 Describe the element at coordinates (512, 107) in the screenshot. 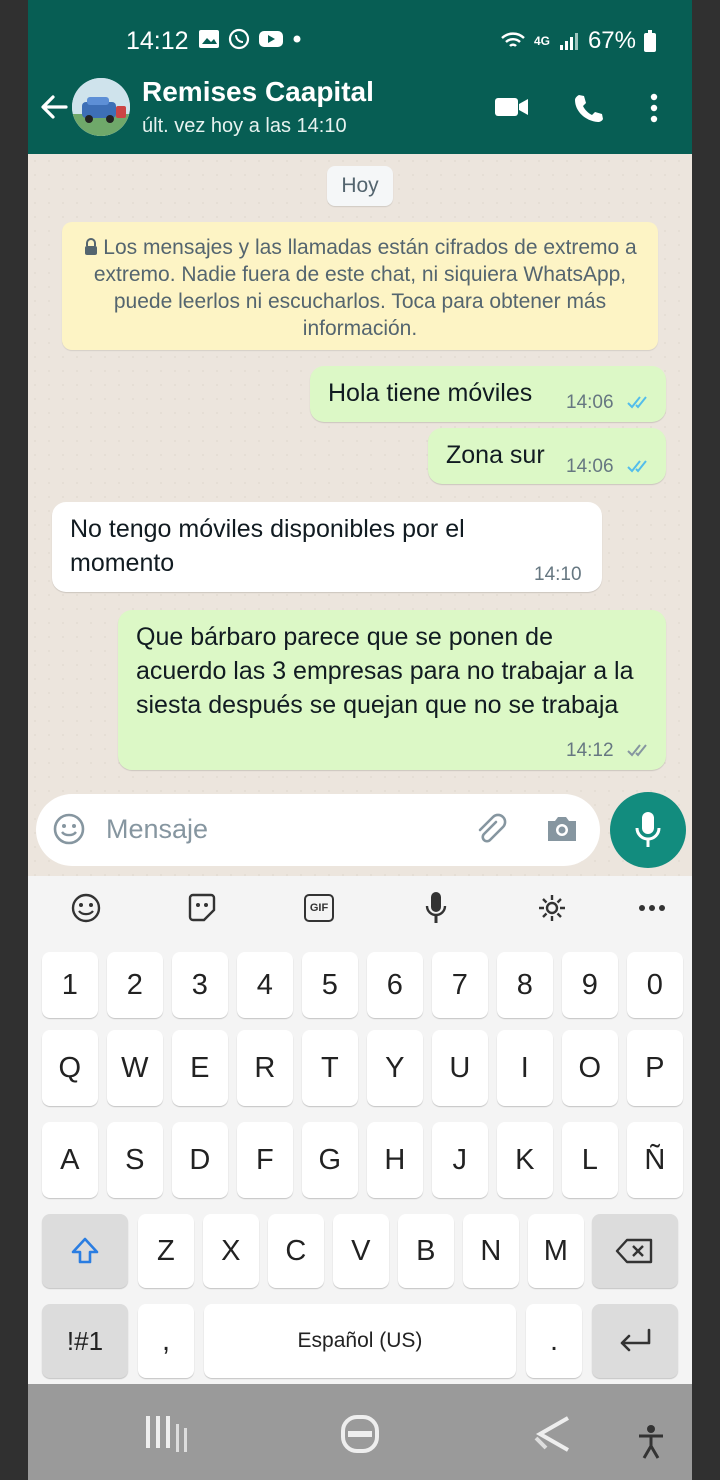

I see `video-call-icon` at that location.